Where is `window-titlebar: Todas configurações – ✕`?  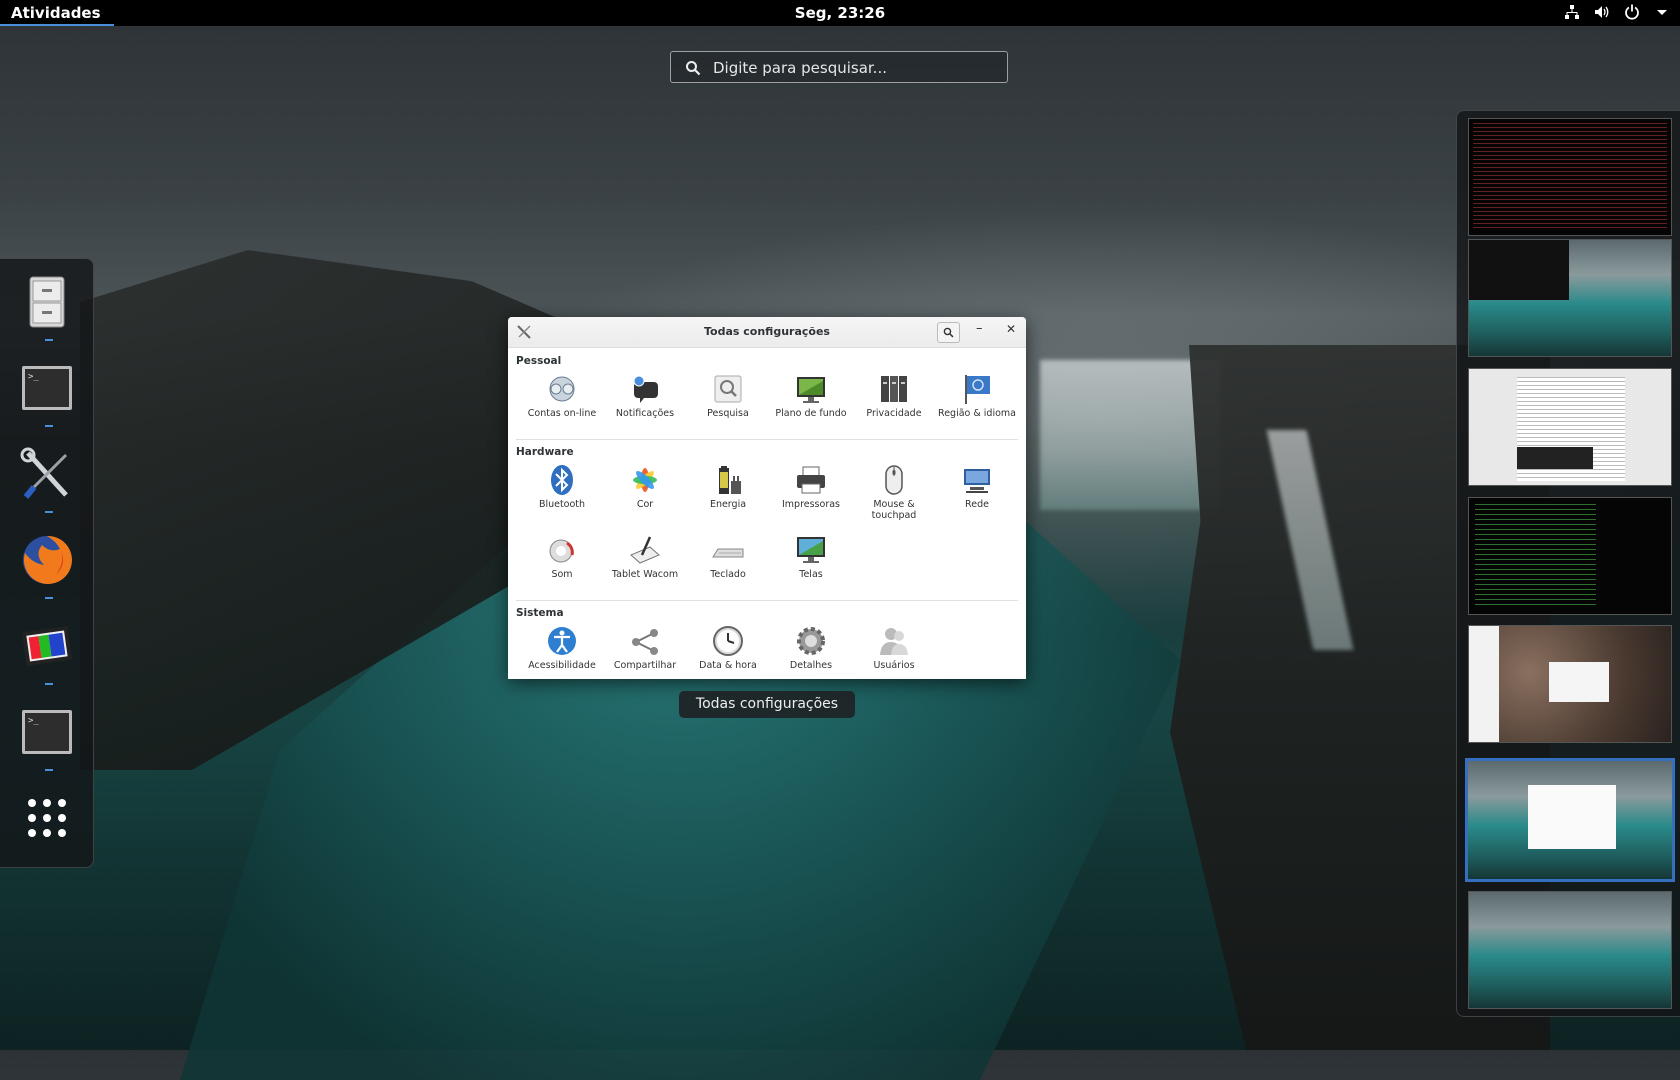 window-titlebar: Todas configurações – ✕ is located at coordinates (767, 332).